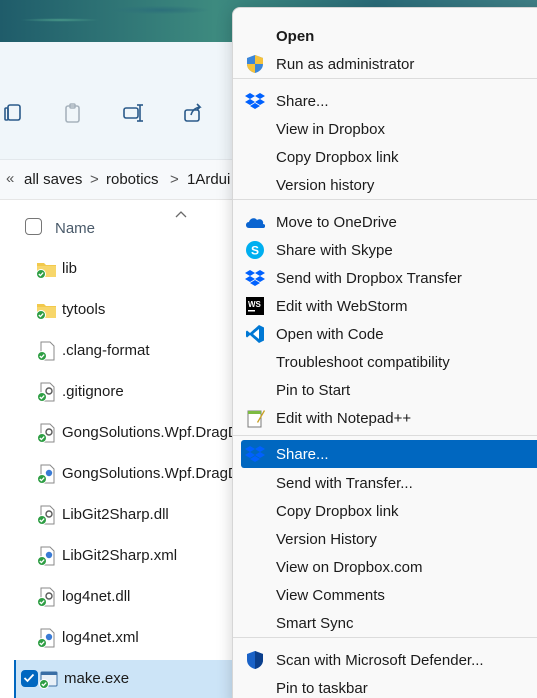 The image size is (537, 698). What do you see at coordinates (106, 350) in the screenshot?
I see `file-name: .clang-format` at bounding box center [106, 350].